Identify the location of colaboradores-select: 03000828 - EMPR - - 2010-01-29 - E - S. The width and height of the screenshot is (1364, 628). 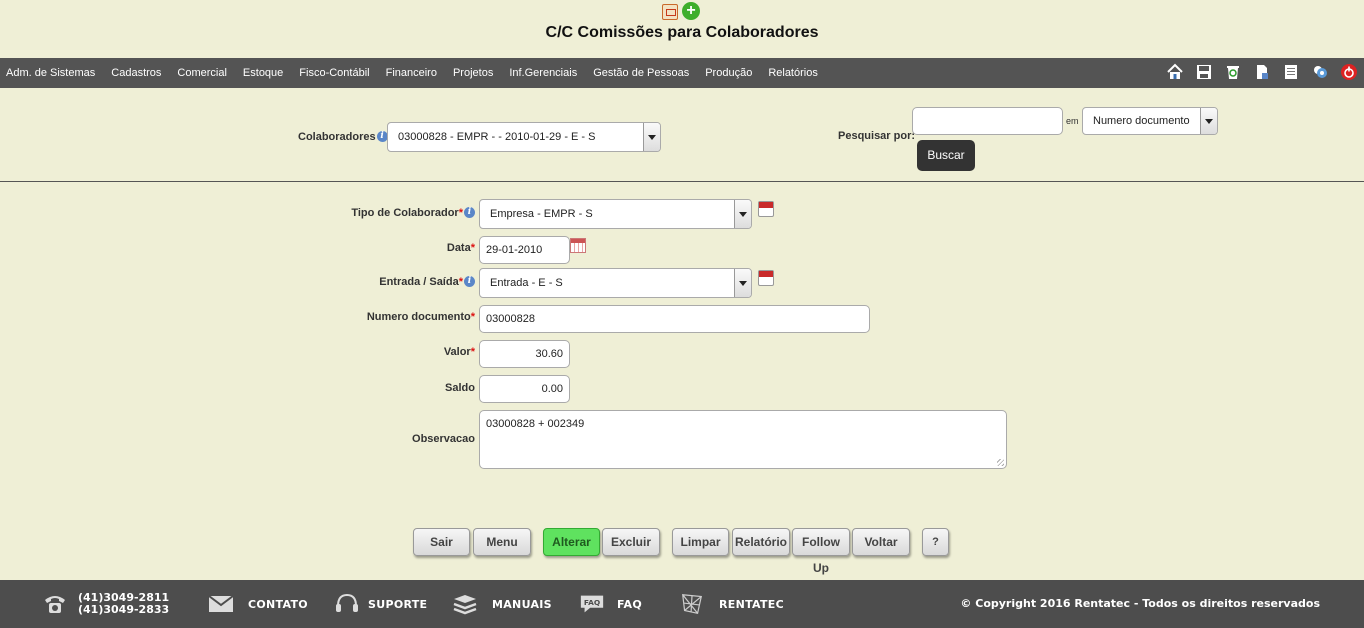
(524, 137).